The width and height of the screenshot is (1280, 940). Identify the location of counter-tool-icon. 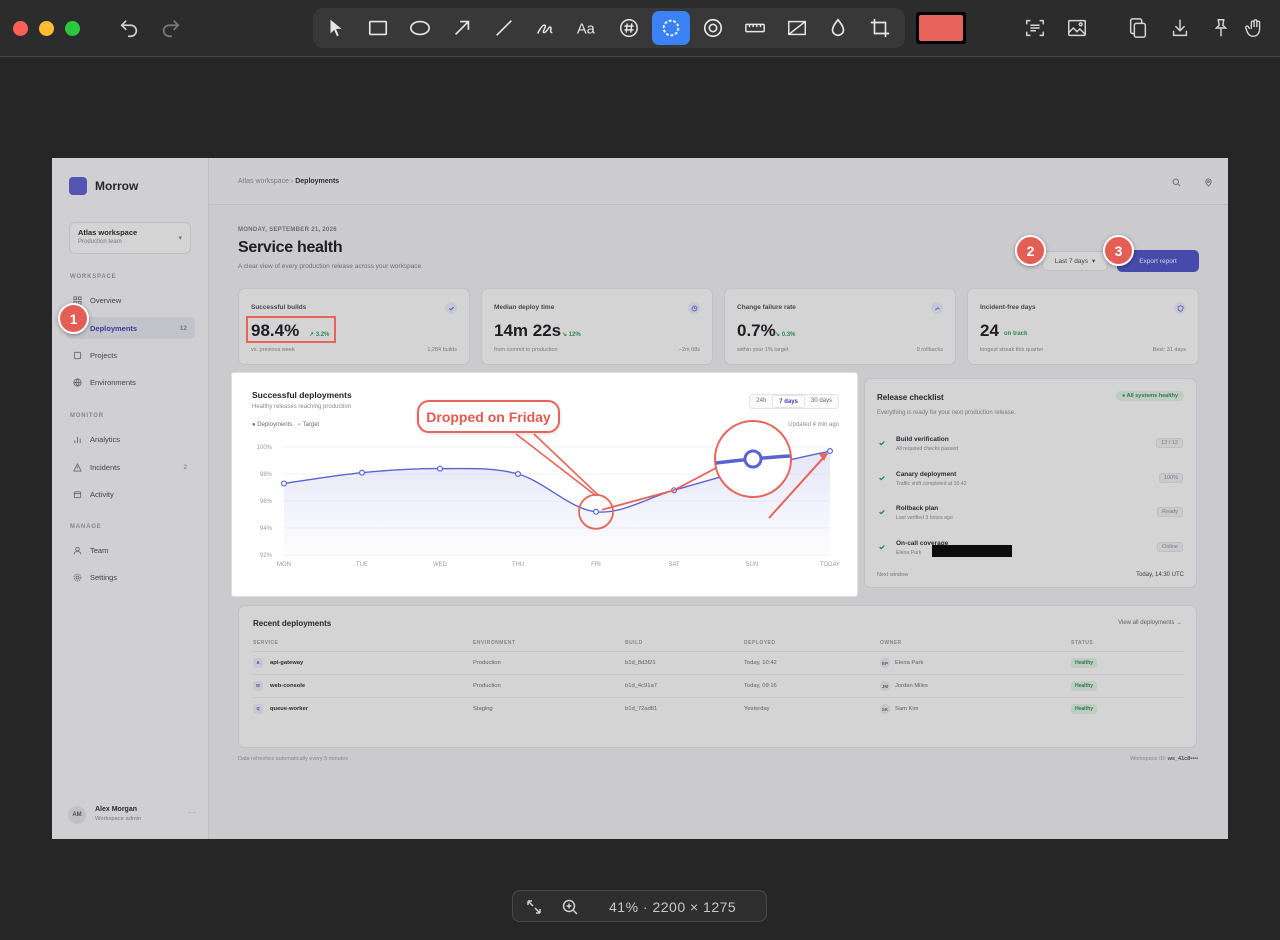
(629, 28).